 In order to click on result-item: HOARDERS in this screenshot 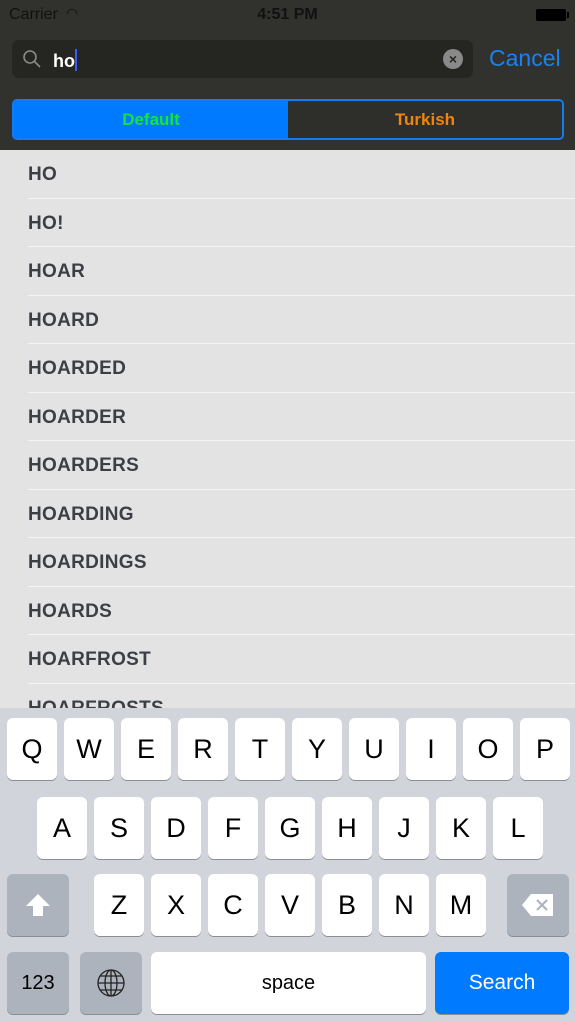, I will do `click(301, 465)`.